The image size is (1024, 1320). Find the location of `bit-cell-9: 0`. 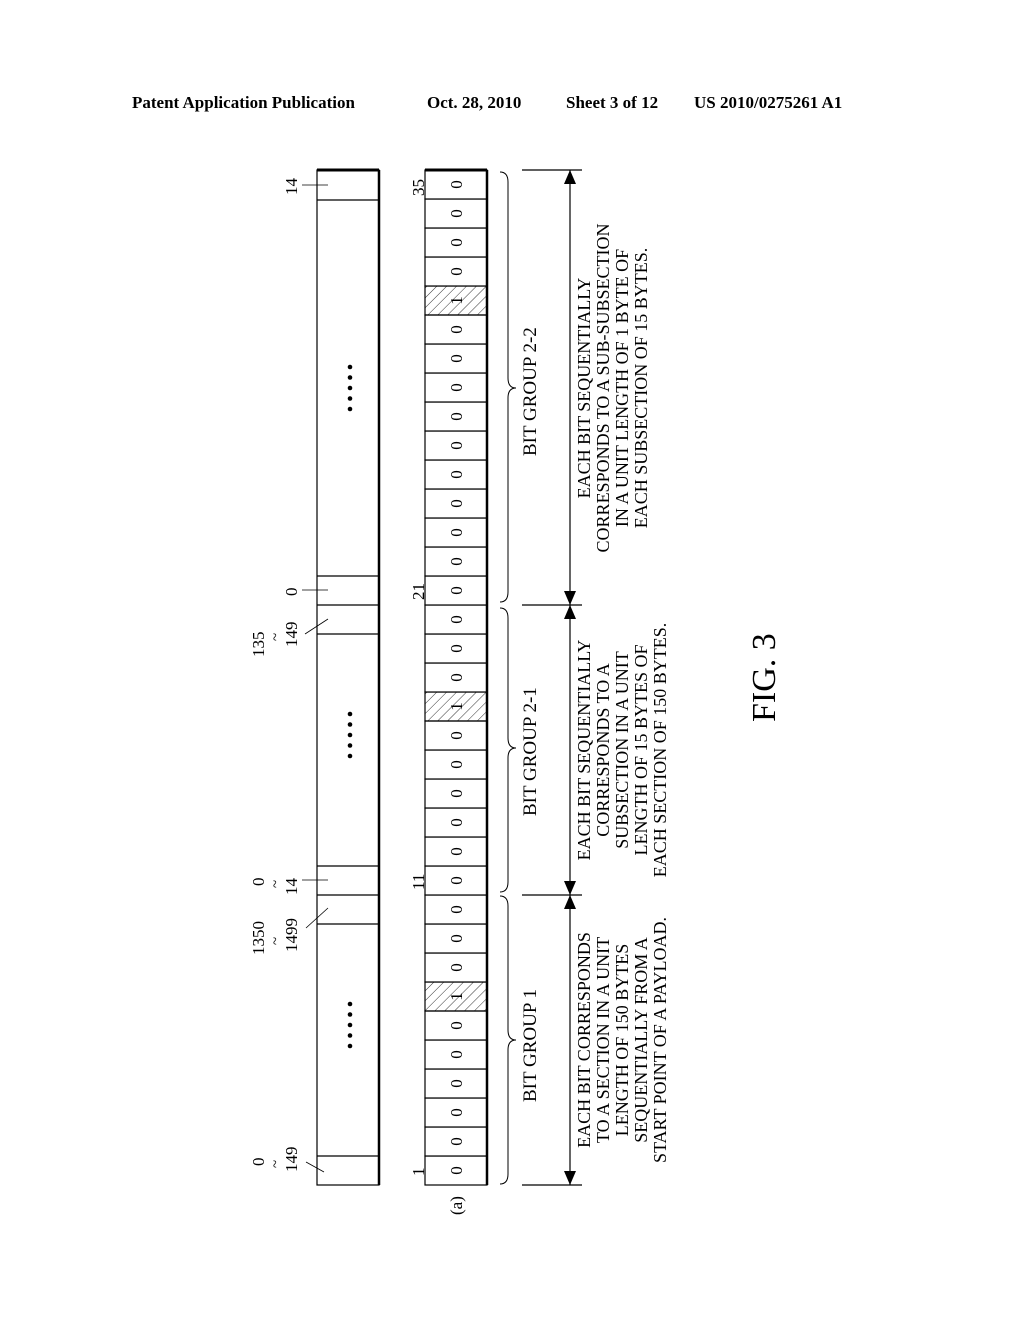

bit-cell-9: 0 is located at coordinates (456, 938).